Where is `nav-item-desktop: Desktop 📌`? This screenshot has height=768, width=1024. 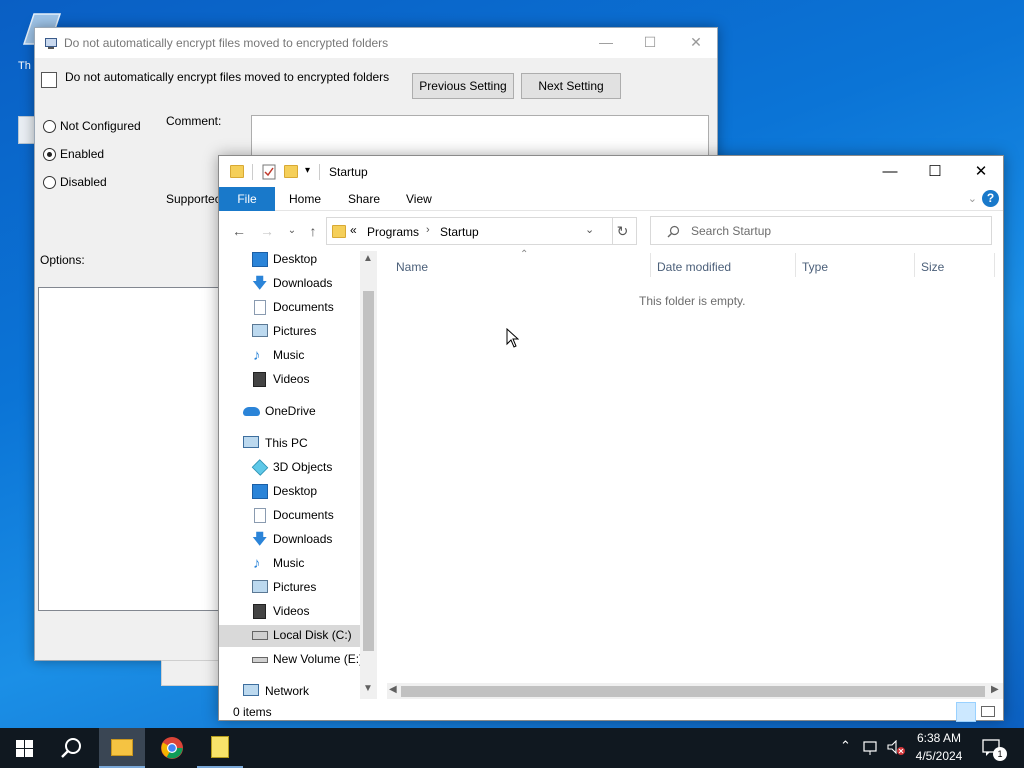 nav-item-desktop: Desktop 📌 is located at coordinates (298, 261).